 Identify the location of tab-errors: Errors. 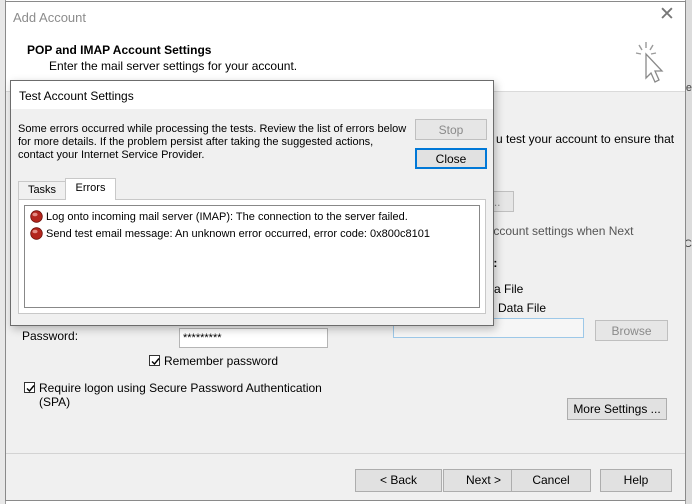
(90, 189).